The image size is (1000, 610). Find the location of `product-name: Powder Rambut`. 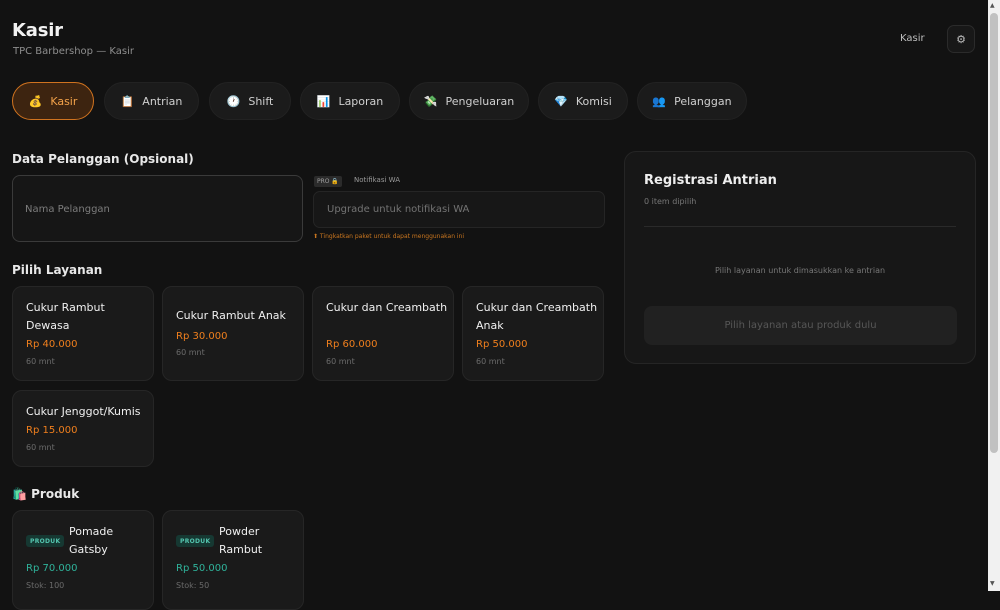

product-name: Powder Rambut is located at coordinates (241, 540).